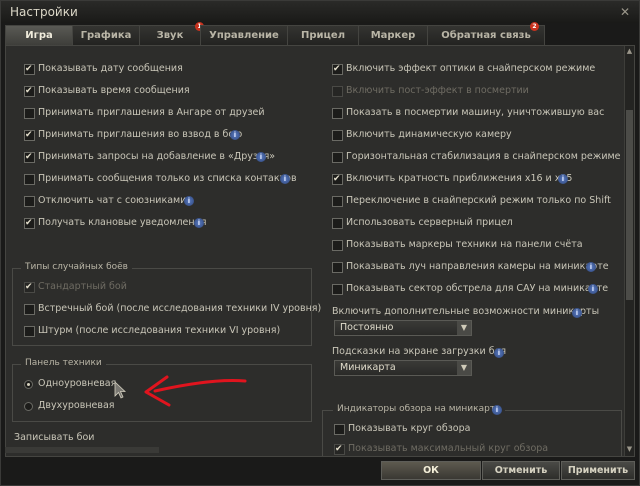 The height and width of the screenshot is (486, 640). What do you see at coordinates (629, 51) in the screenshot?
I see `scroll-up-icon: ▲` at bounding box center [629, 51].